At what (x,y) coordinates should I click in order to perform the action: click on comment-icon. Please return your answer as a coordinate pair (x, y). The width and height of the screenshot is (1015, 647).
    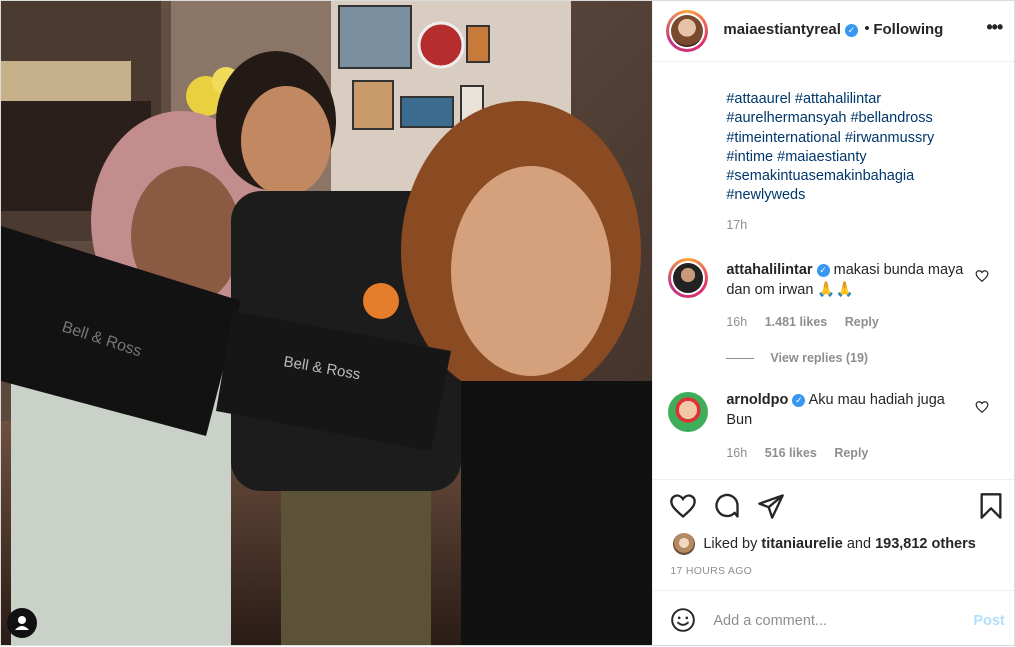
    Looking at the image, I should click on (727, 506).